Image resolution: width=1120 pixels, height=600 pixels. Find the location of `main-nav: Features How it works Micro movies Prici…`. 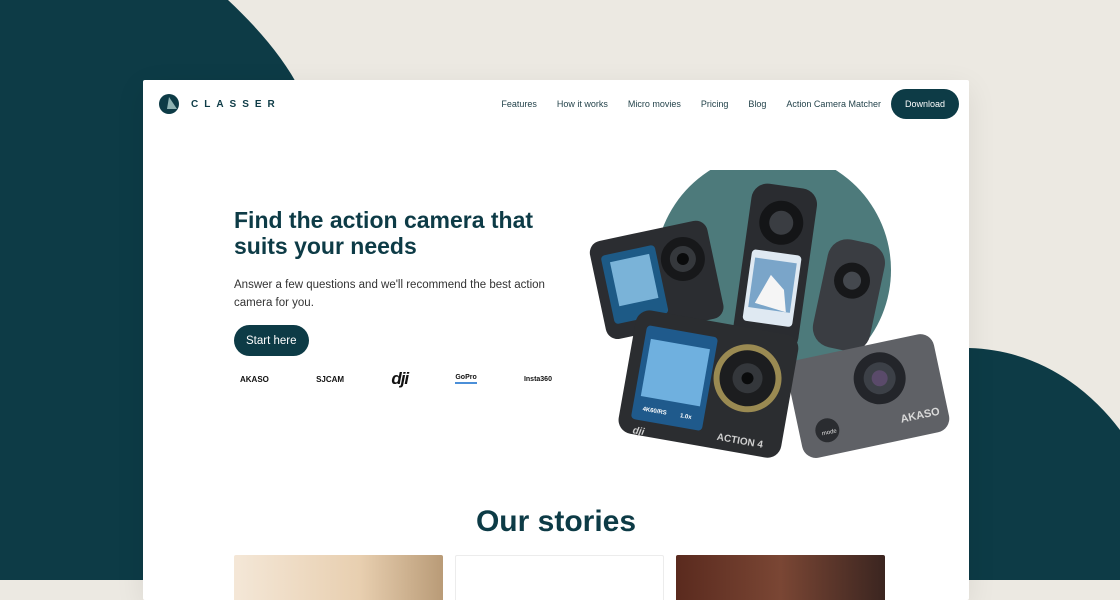

main-nav: Features How it works Micro movies Prici… is located at coordinates (725, 104).